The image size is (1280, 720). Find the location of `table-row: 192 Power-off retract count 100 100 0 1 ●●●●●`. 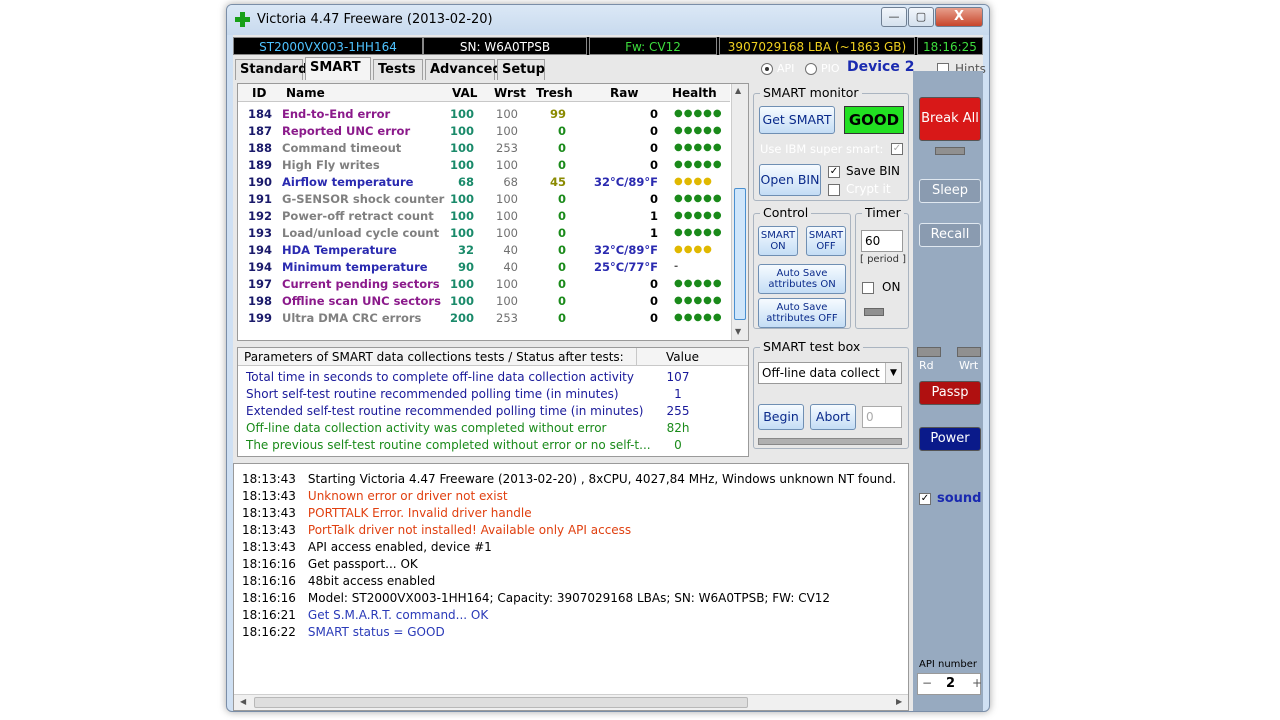

table-row: 192 Power-off retract count 100 100 0 1 ●●●●● is located at coordinates (484, 216).